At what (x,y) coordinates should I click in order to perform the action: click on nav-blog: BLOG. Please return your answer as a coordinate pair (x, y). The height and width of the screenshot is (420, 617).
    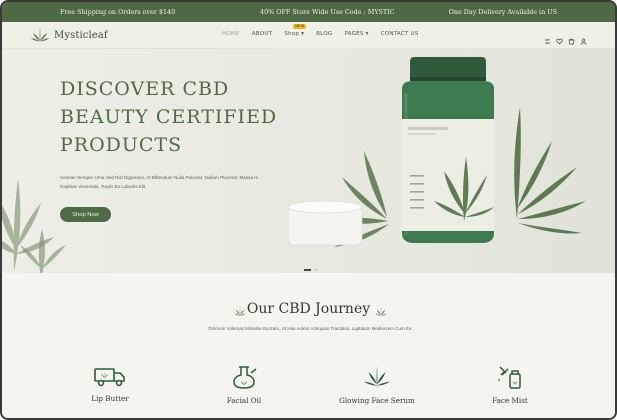
    Looking at the image, I should click on (324, 34).